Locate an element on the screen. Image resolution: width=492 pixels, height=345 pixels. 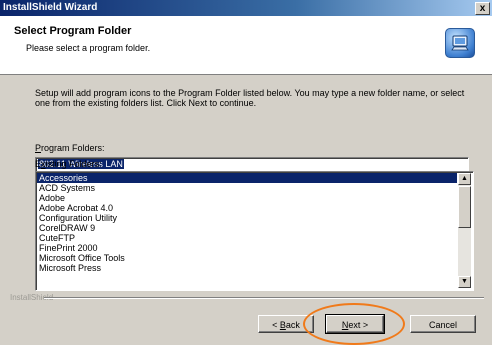
next-button-label: ext > is located at coordinates (358, 325).